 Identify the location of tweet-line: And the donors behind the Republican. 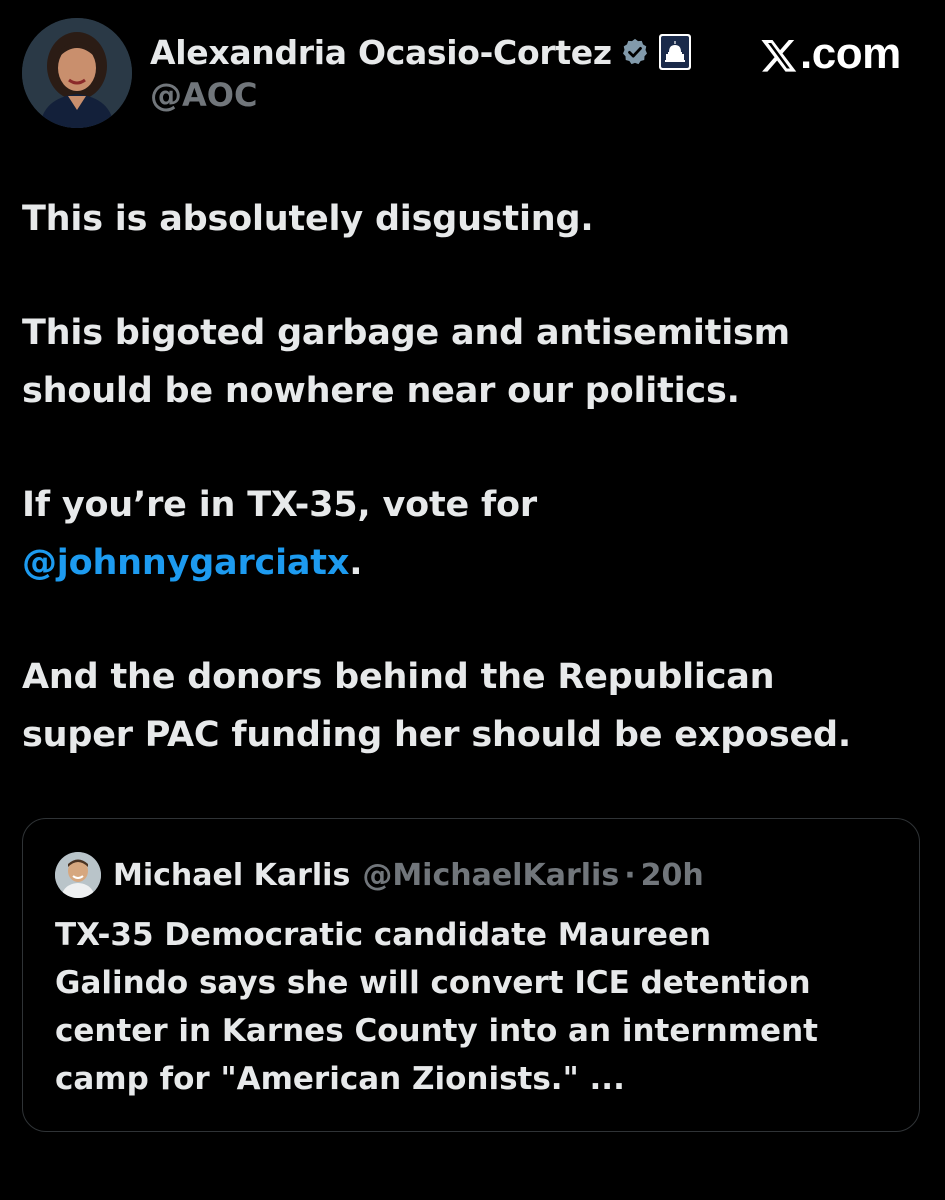
(398, 677).